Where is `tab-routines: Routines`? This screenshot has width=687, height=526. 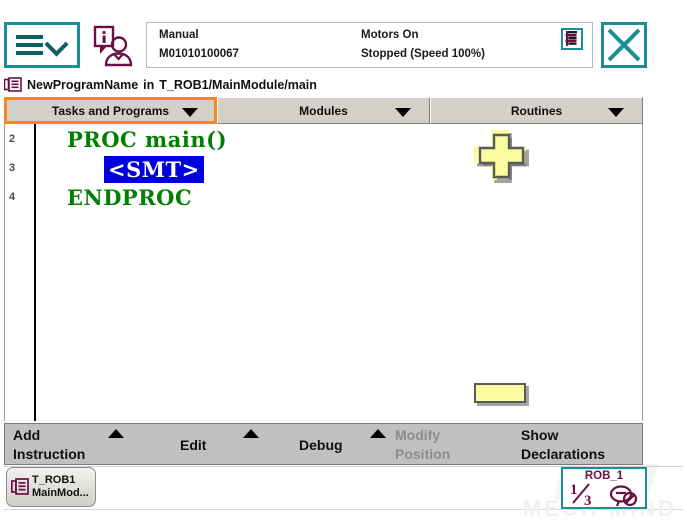
tab-routines: Routines is located at coordinates (536, 110).